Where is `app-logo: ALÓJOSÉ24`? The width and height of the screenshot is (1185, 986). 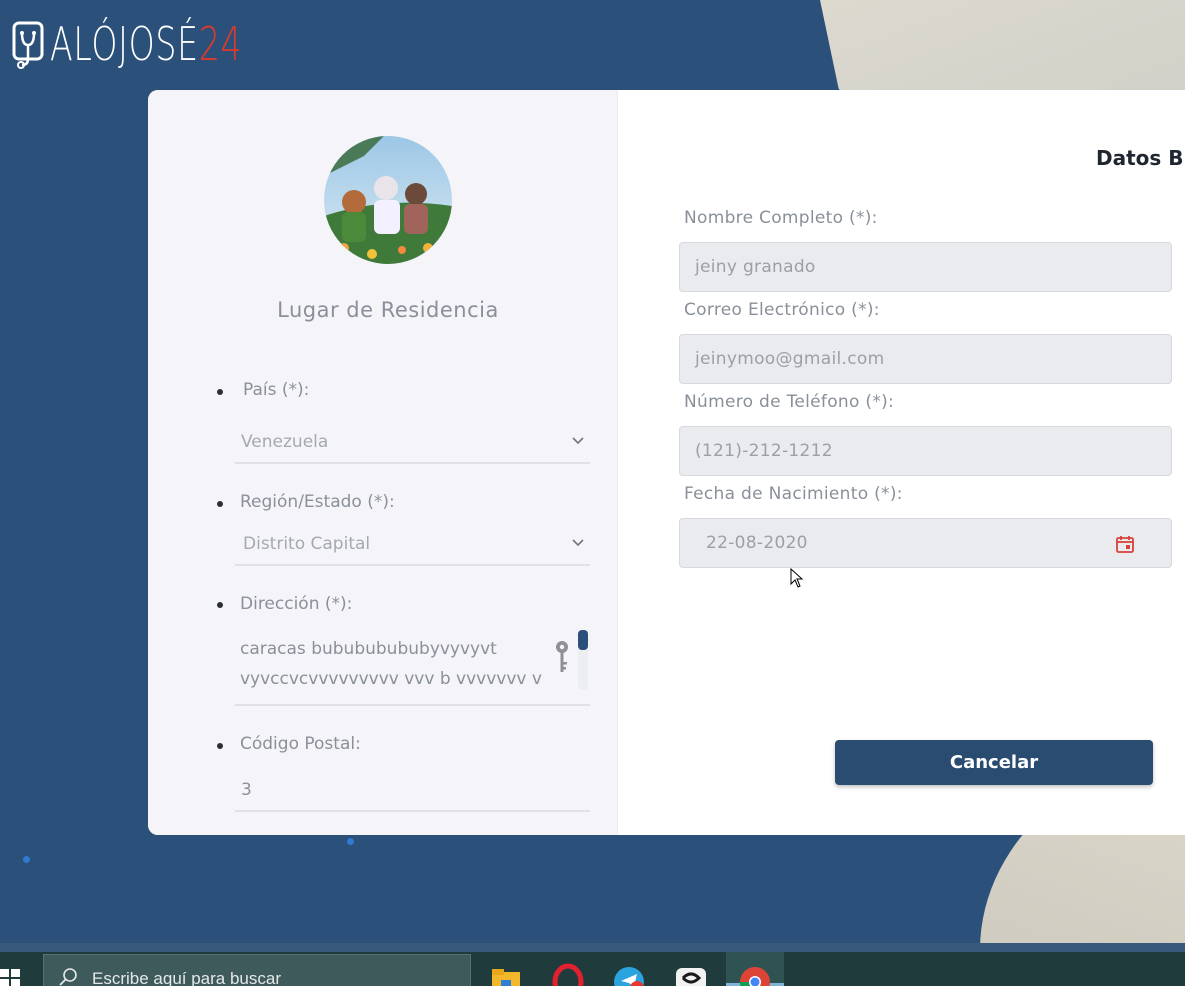
app-logo: ALÓJOSÉ24 is located at coordinates (163, 44).